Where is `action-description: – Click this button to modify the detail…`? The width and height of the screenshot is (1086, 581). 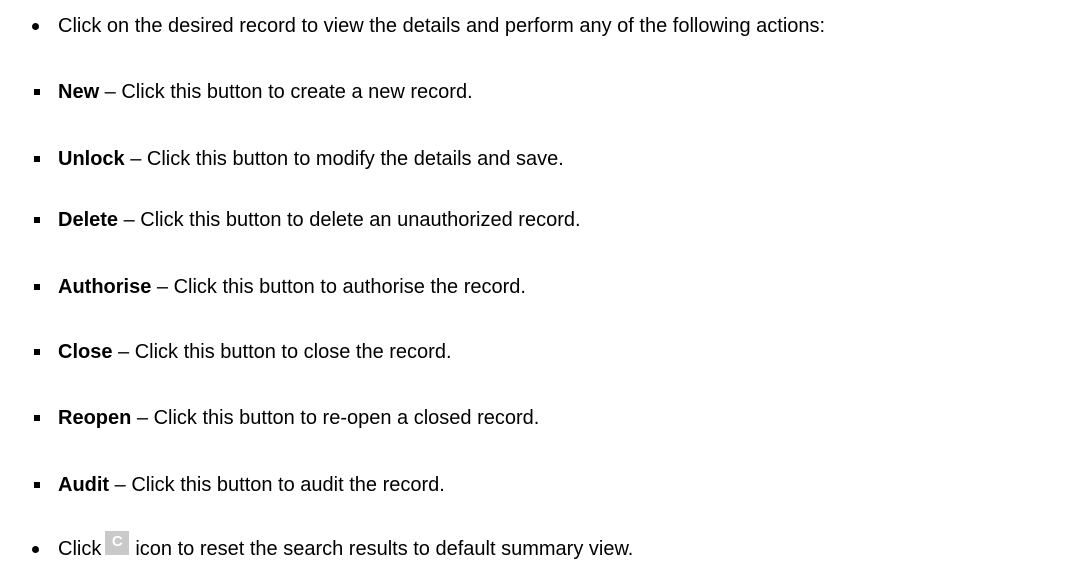
action-description: – Click this button to modify the detail… is located at coordinates (344, 159).